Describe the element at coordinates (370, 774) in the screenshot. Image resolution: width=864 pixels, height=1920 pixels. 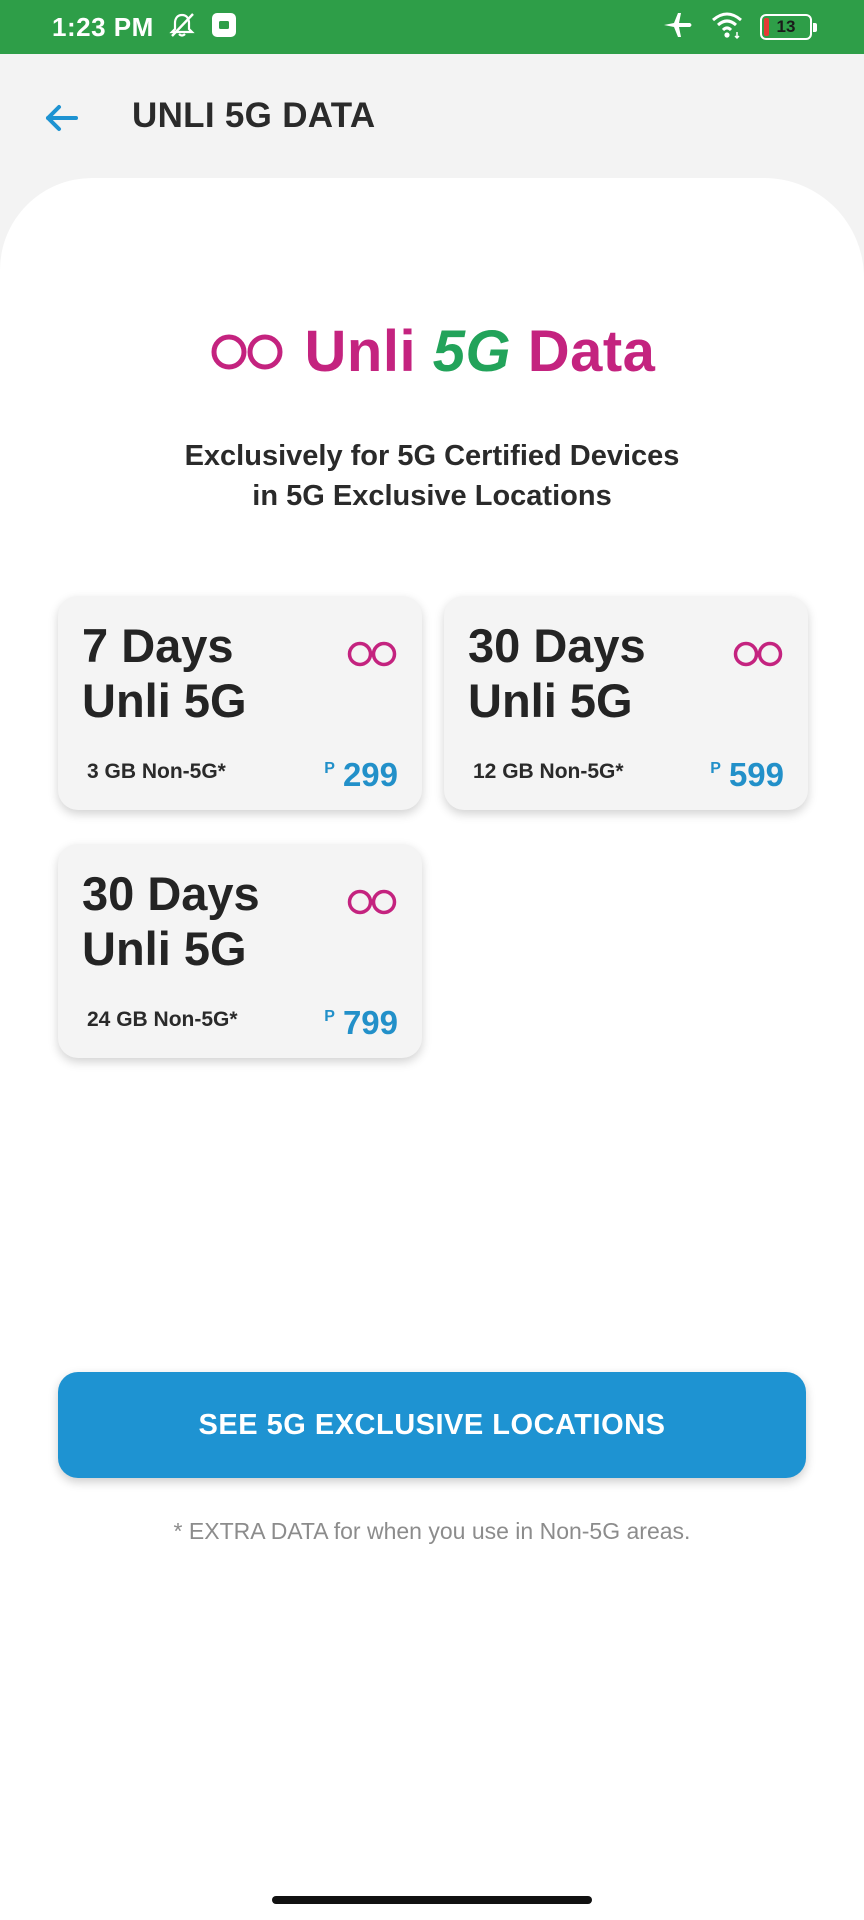
I see `price-amount: 299` at that location.